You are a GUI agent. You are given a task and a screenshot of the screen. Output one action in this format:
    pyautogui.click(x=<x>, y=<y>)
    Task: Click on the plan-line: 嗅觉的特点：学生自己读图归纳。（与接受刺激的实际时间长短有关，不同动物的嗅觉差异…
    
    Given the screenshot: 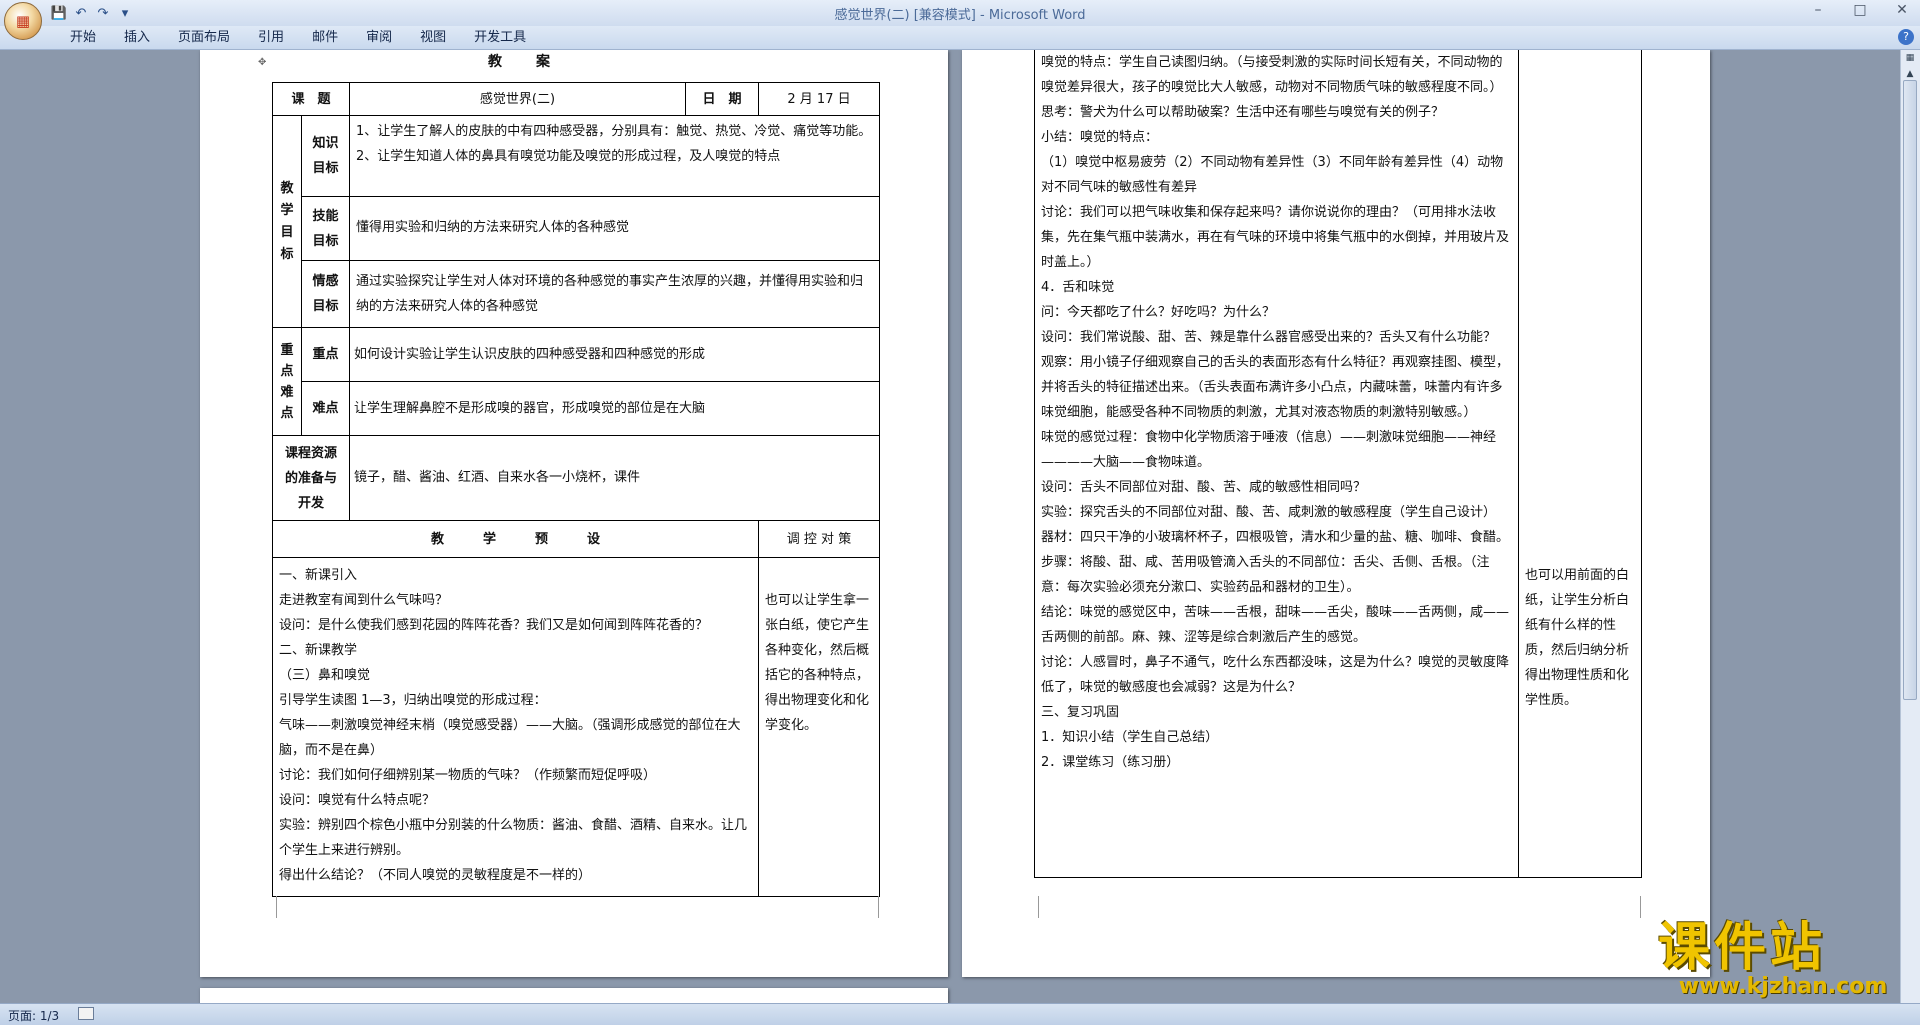 What is the action you would take?
    pyautogui.click(x=1272, y=75)
    